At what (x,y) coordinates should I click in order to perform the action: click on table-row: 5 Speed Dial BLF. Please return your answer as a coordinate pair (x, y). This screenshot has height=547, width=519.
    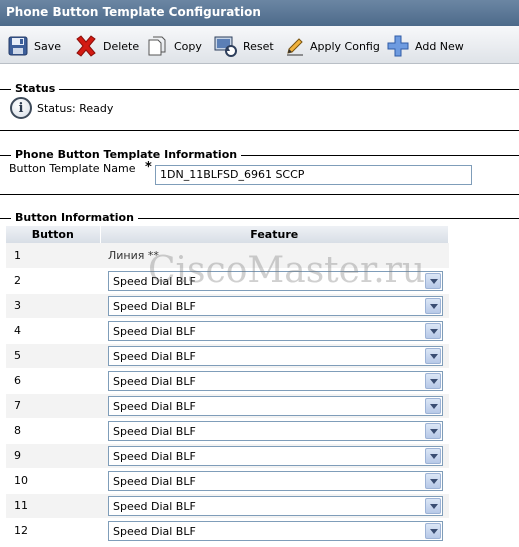
    Looking at the image, I should click on (227, 356).